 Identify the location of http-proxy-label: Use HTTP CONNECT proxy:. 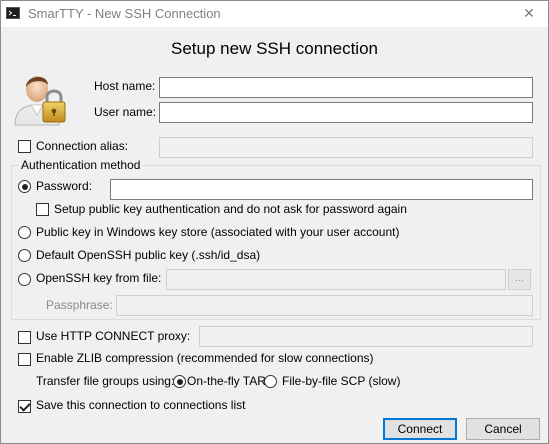
(113, 336).